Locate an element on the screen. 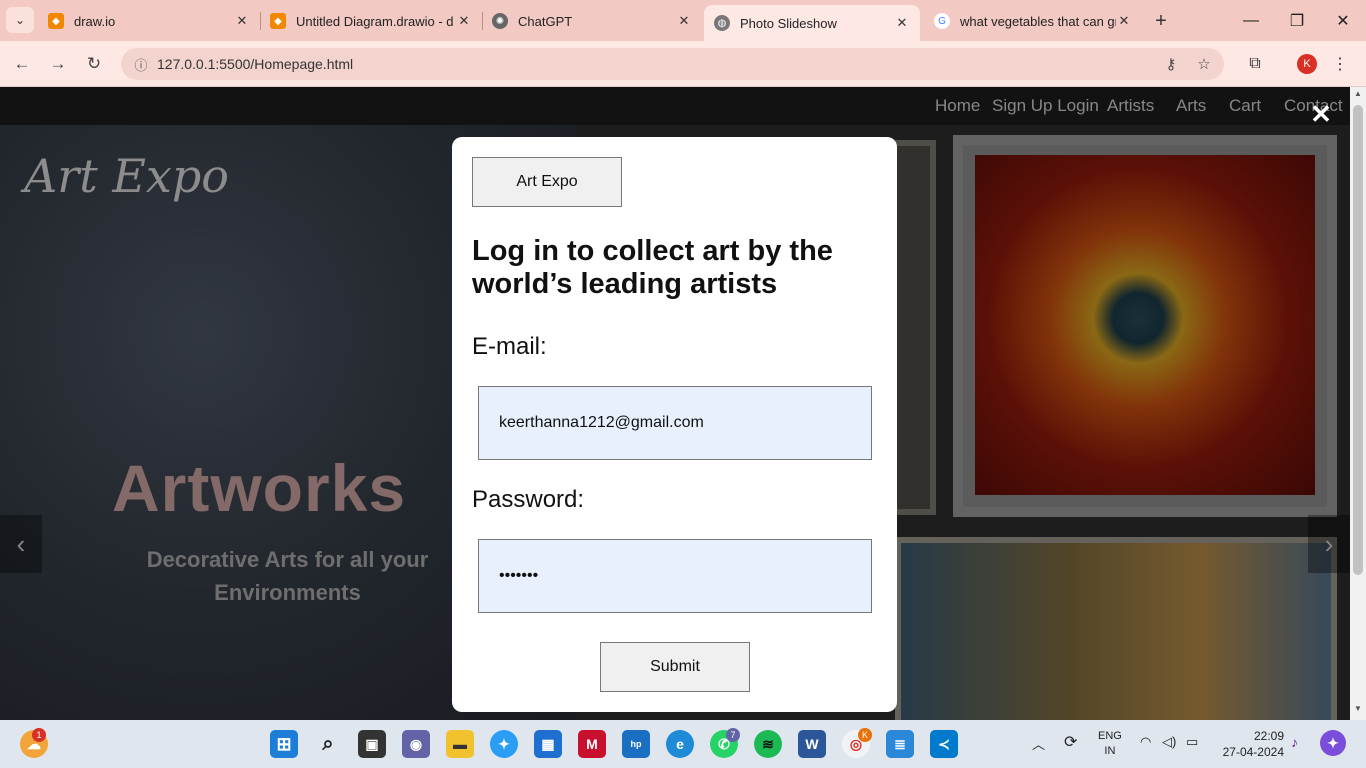  email-field: keerthanna1212@gmail.com is located at coordinates (675, 423).